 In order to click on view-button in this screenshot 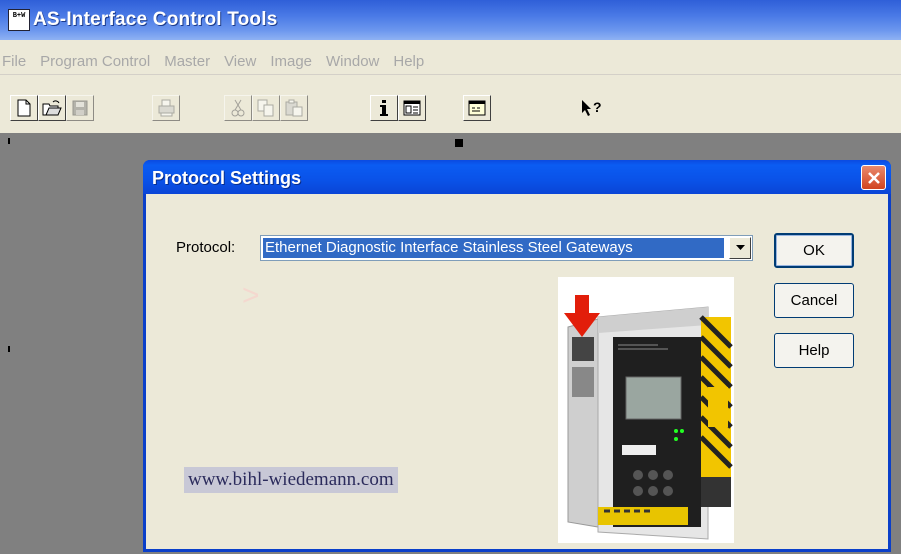, I will do `click(412, 108)`.